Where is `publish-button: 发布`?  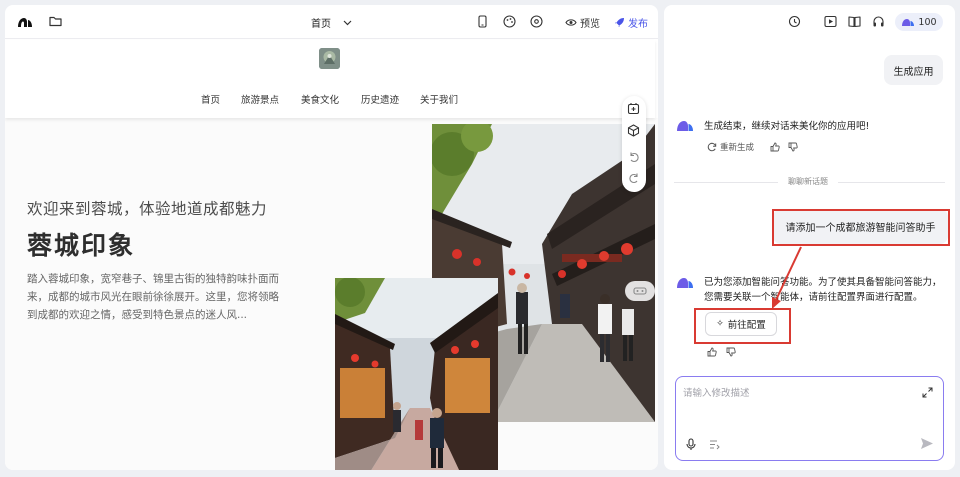 publish-button: 发布 is located at coordinates (631, 22).